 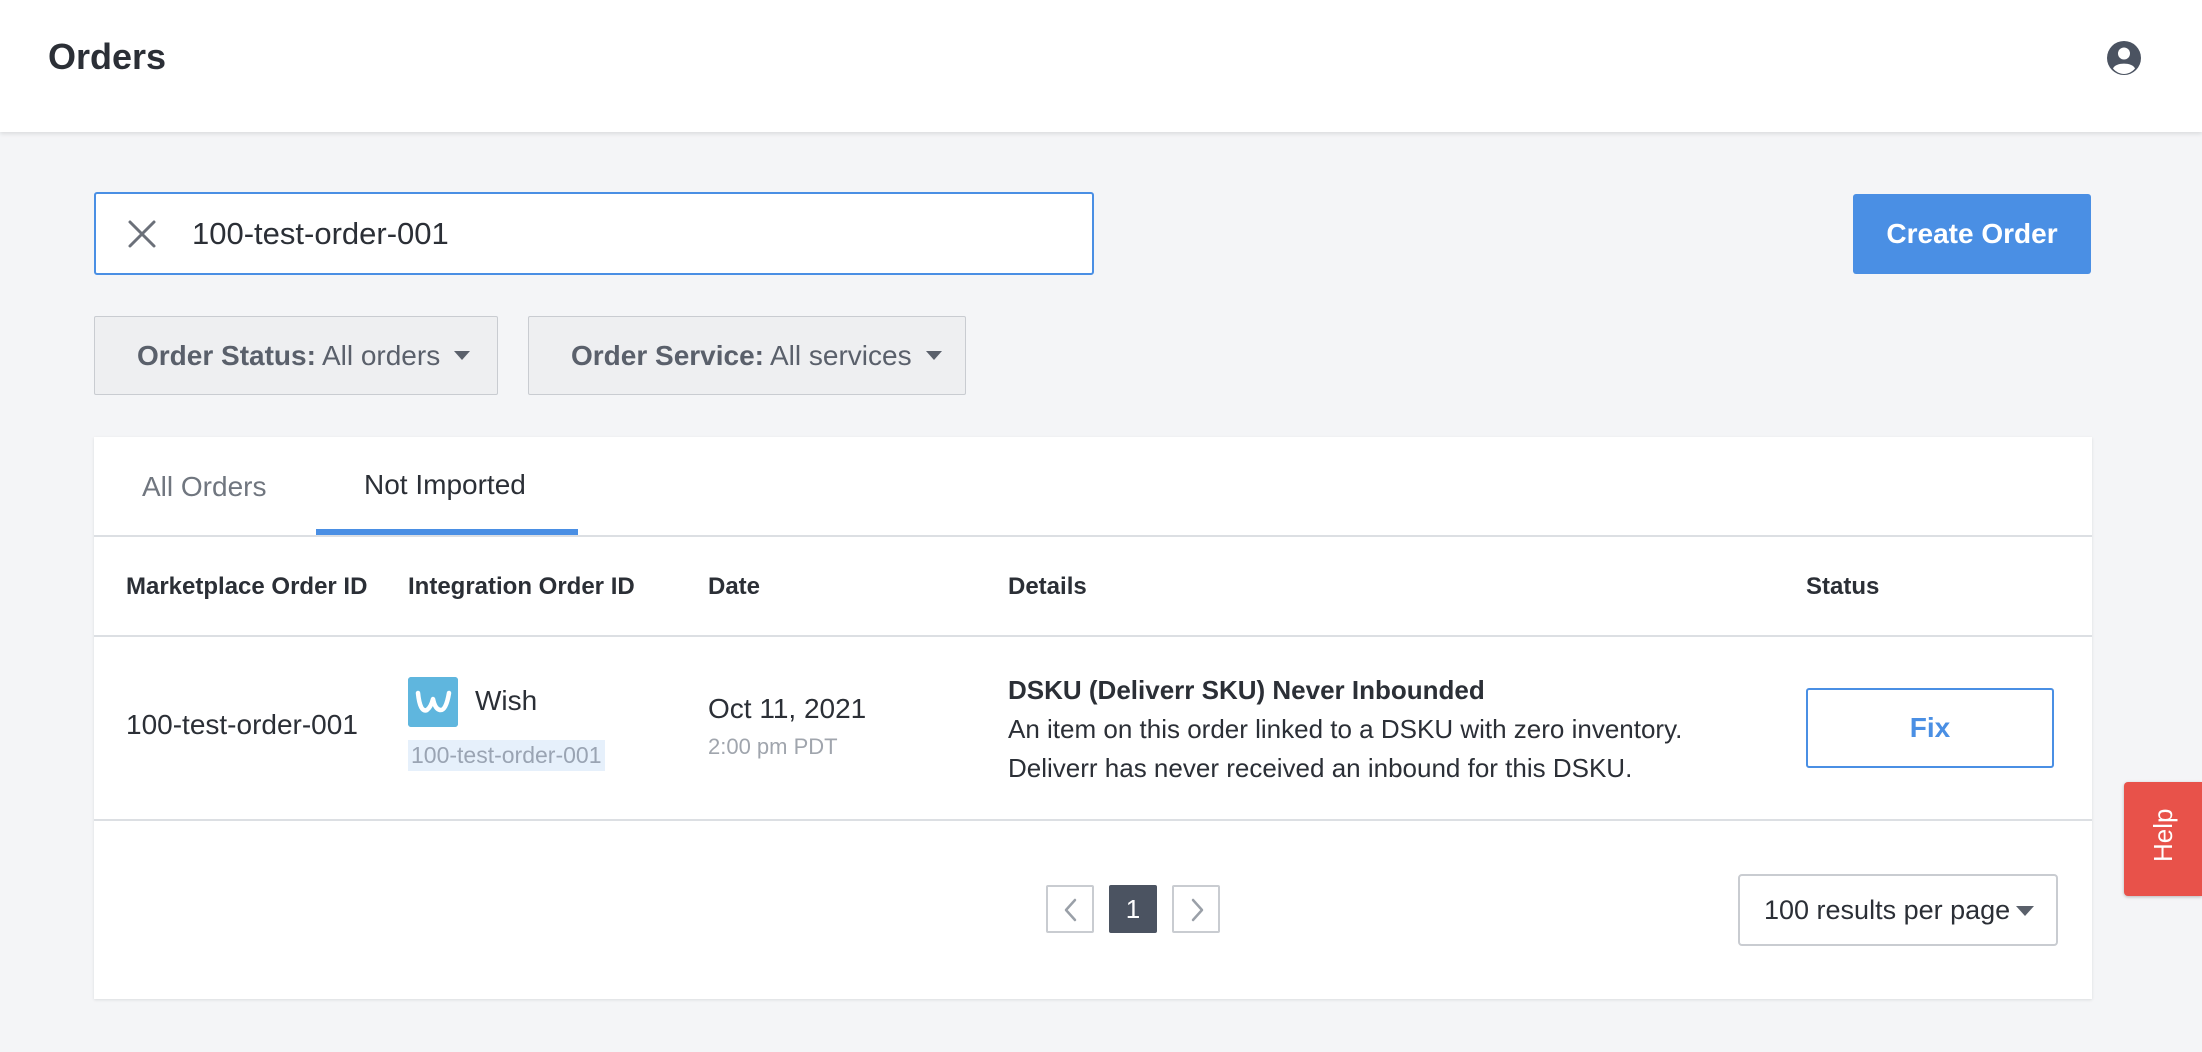 What do you see at coordinates (381, 355) in the screenshot?
I see `order-status-filter-value: All orders` at bounding box center [381, 355].